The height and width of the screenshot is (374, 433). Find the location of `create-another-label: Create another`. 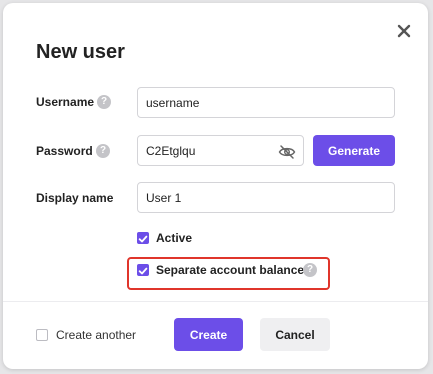

create-another-label: Create another is located at coordinates (96, 335).